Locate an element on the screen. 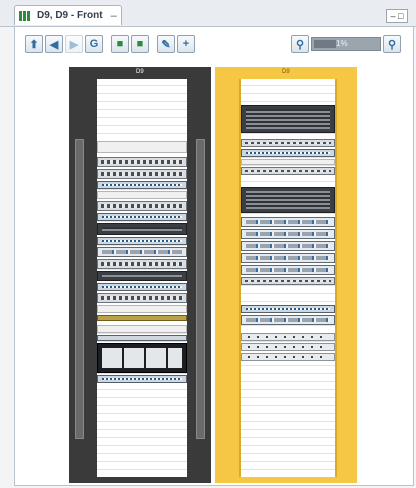  zoom-out-button: ⚲ is located at coordinates (300, 44).